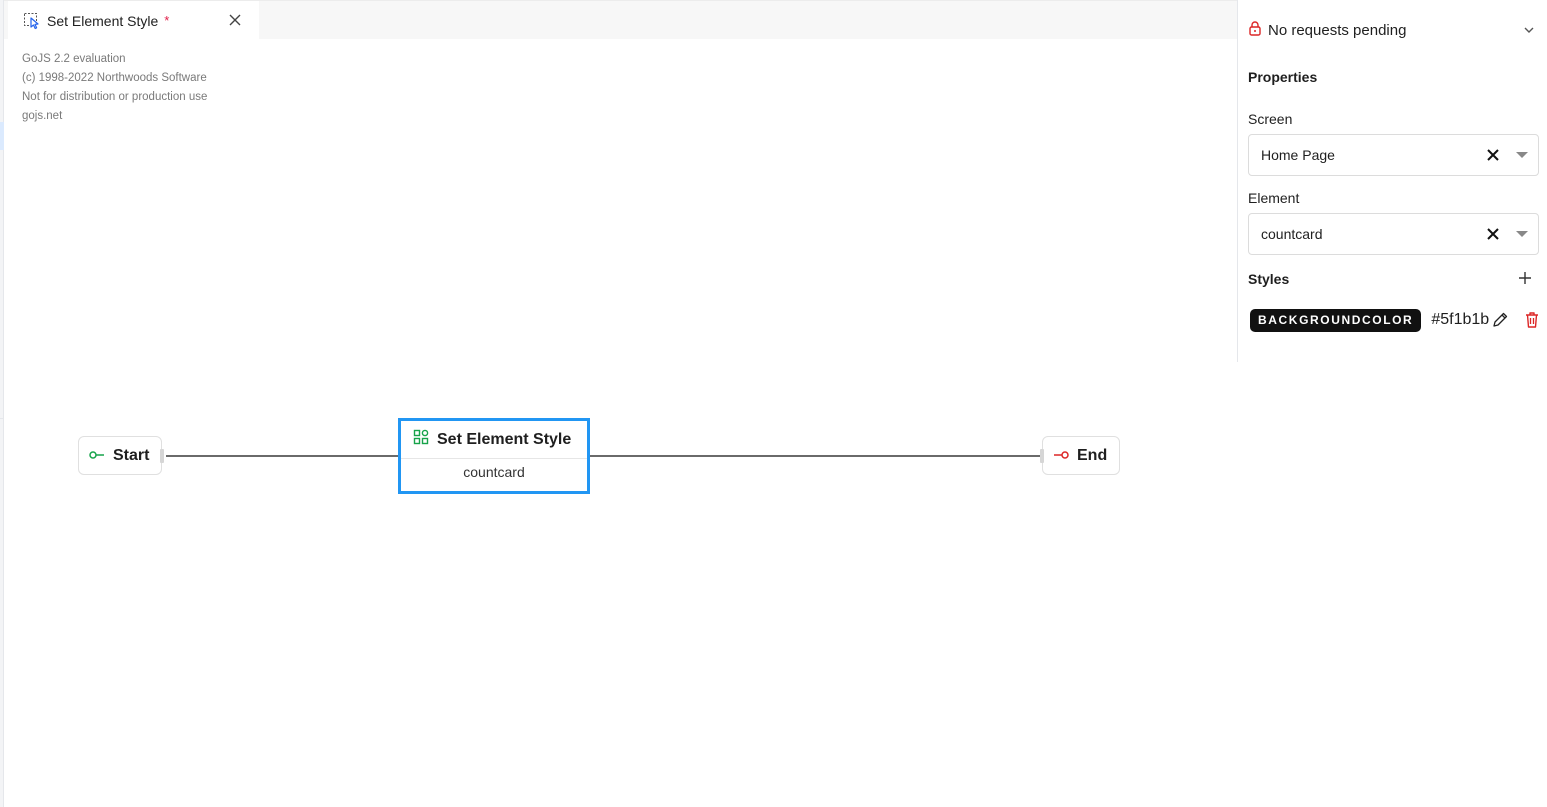 The height and width of the screenshot is (807, 1547). I want to click on start-label: Start, so click(131, 455).